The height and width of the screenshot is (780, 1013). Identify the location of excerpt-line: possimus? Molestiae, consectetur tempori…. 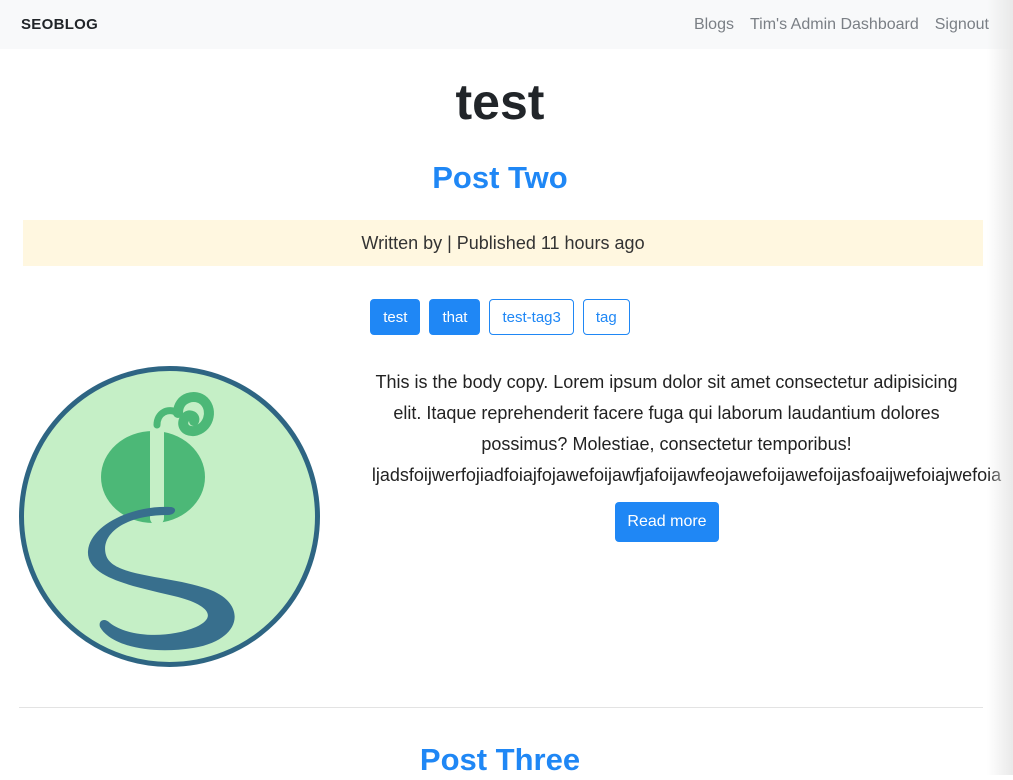
(666, 444).